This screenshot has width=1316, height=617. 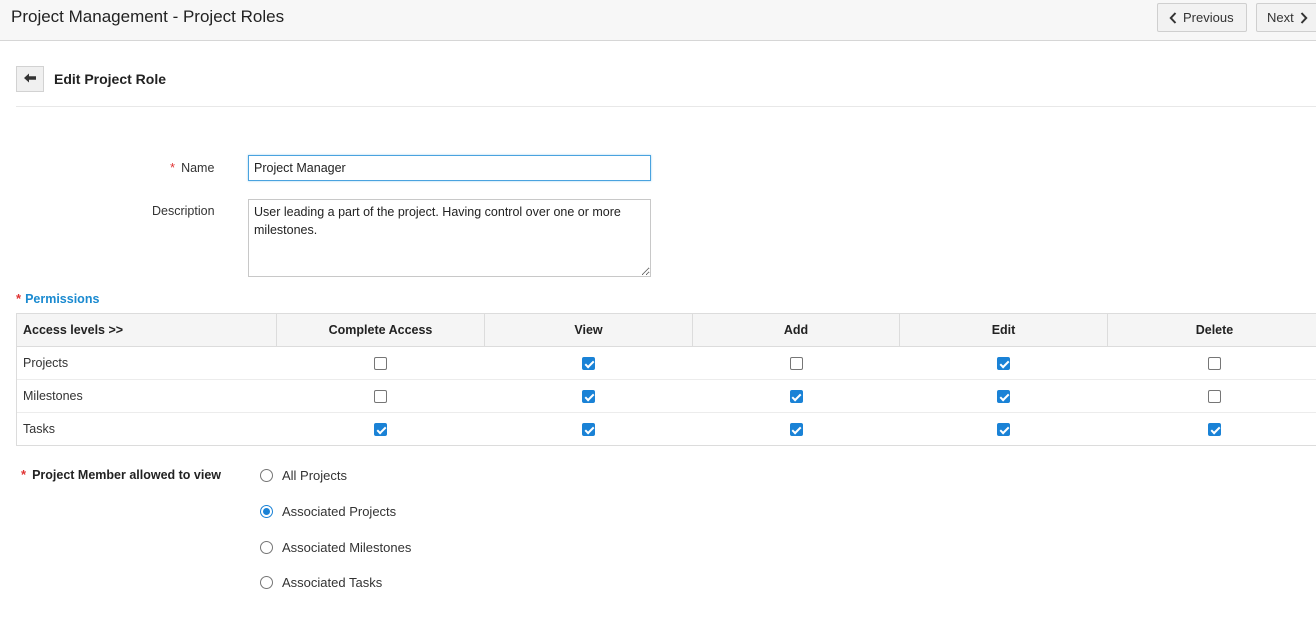 What do you see at coordinates (183, 211) in the screenshot?
I see `description-label: Description` at bounding box center [183, 211].